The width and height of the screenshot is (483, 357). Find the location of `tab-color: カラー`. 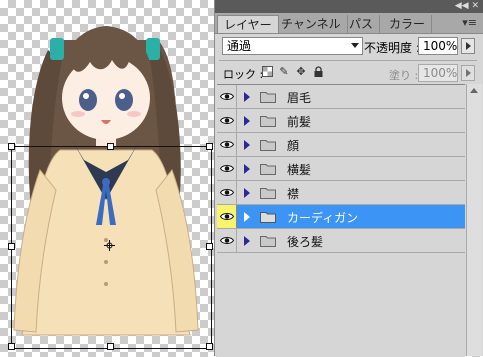

tab-color: カラー is located at coordinates (408, 24).